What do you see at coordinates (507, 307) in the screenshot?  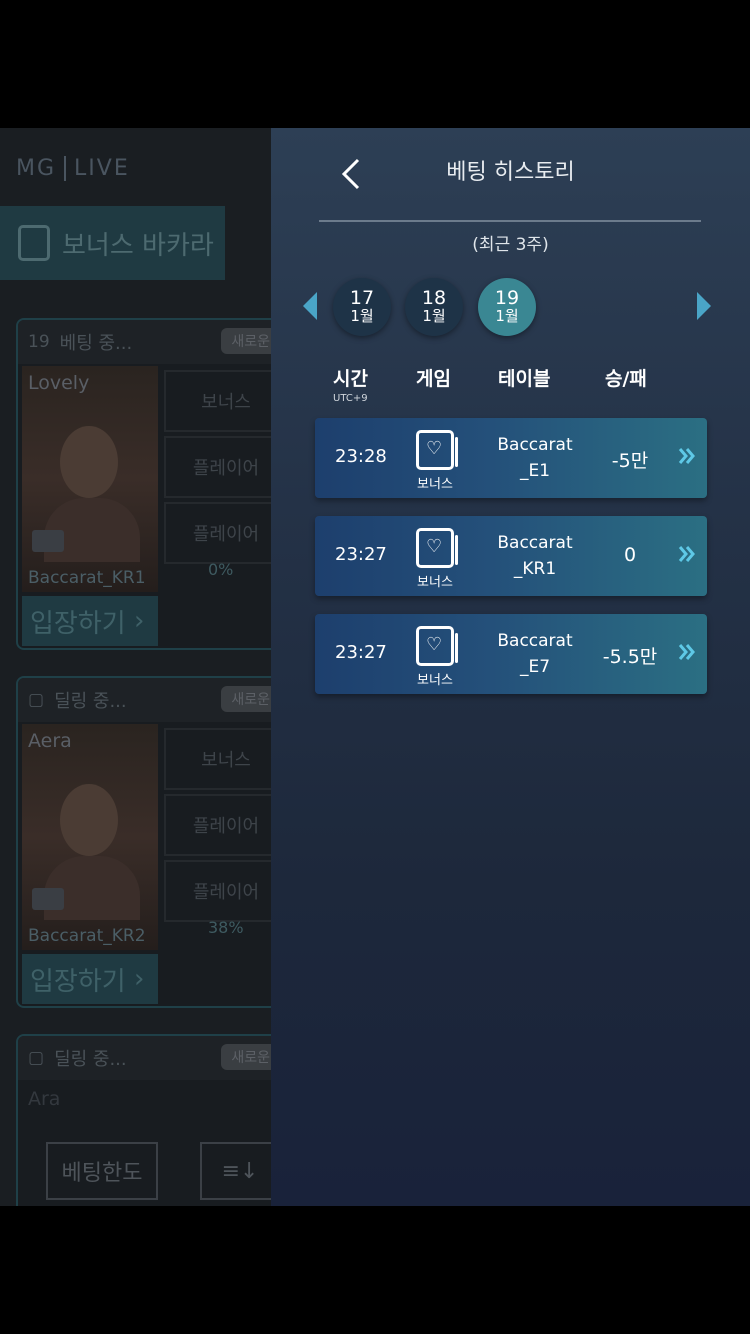 I see `date-pill-19: 19 1월` at bounding box center [507, 307].